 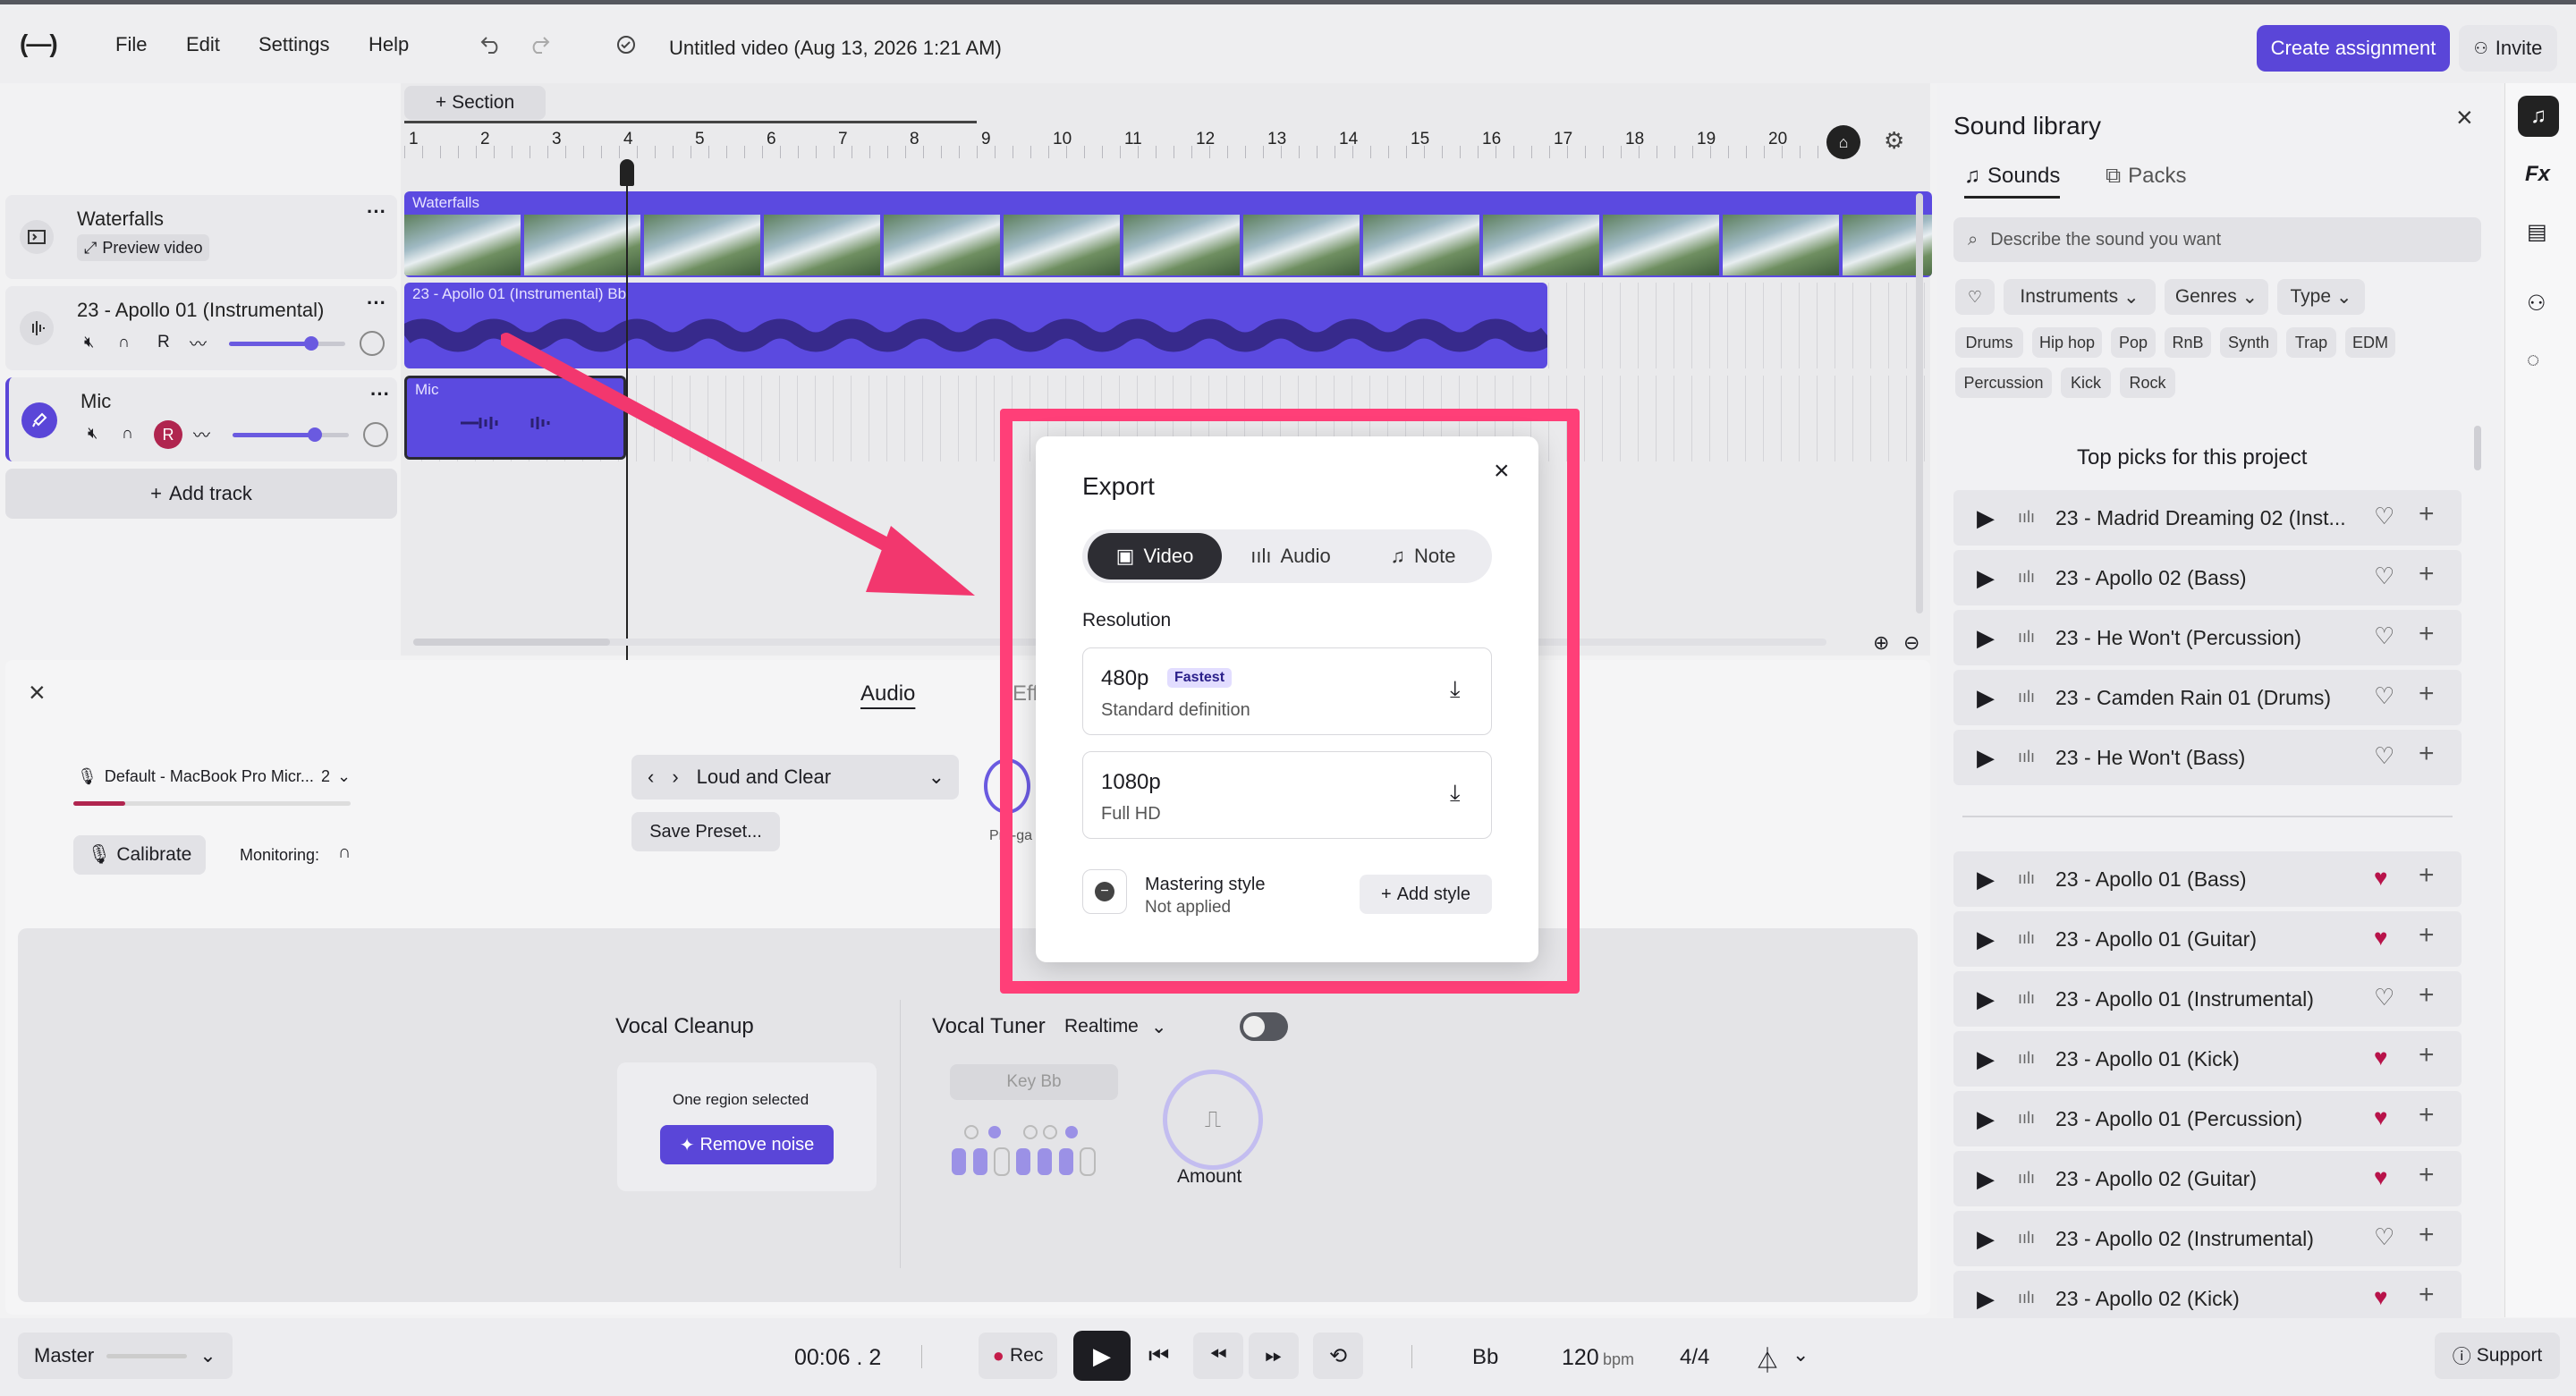 I want to click on close-dialog-icon: ×, so click(x=1502, y=471).